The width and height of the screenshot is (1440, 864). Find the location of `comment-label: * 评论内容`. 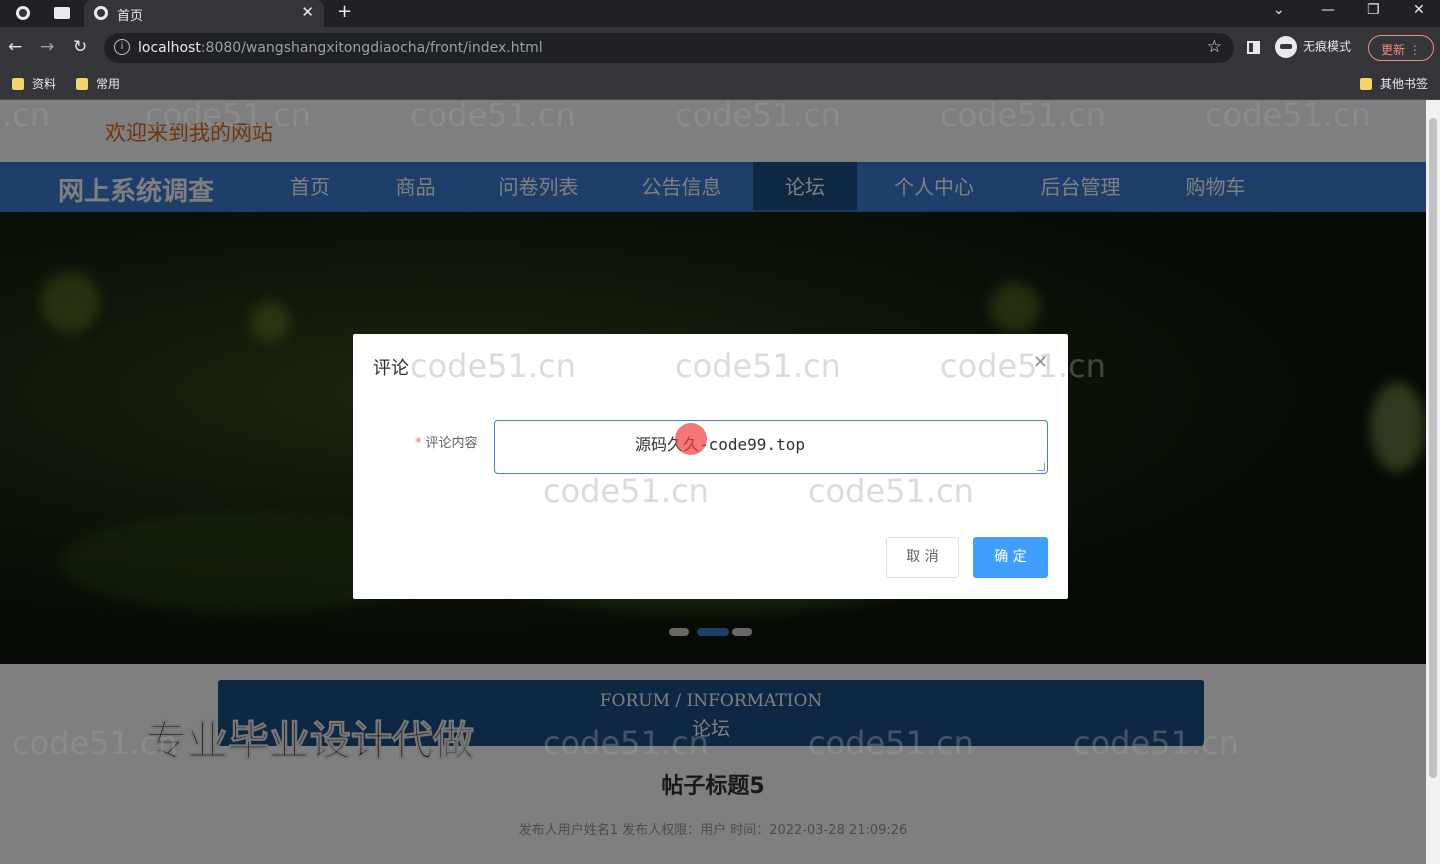

comment-label: * 评论内容 is located at coordinates (446, 441).